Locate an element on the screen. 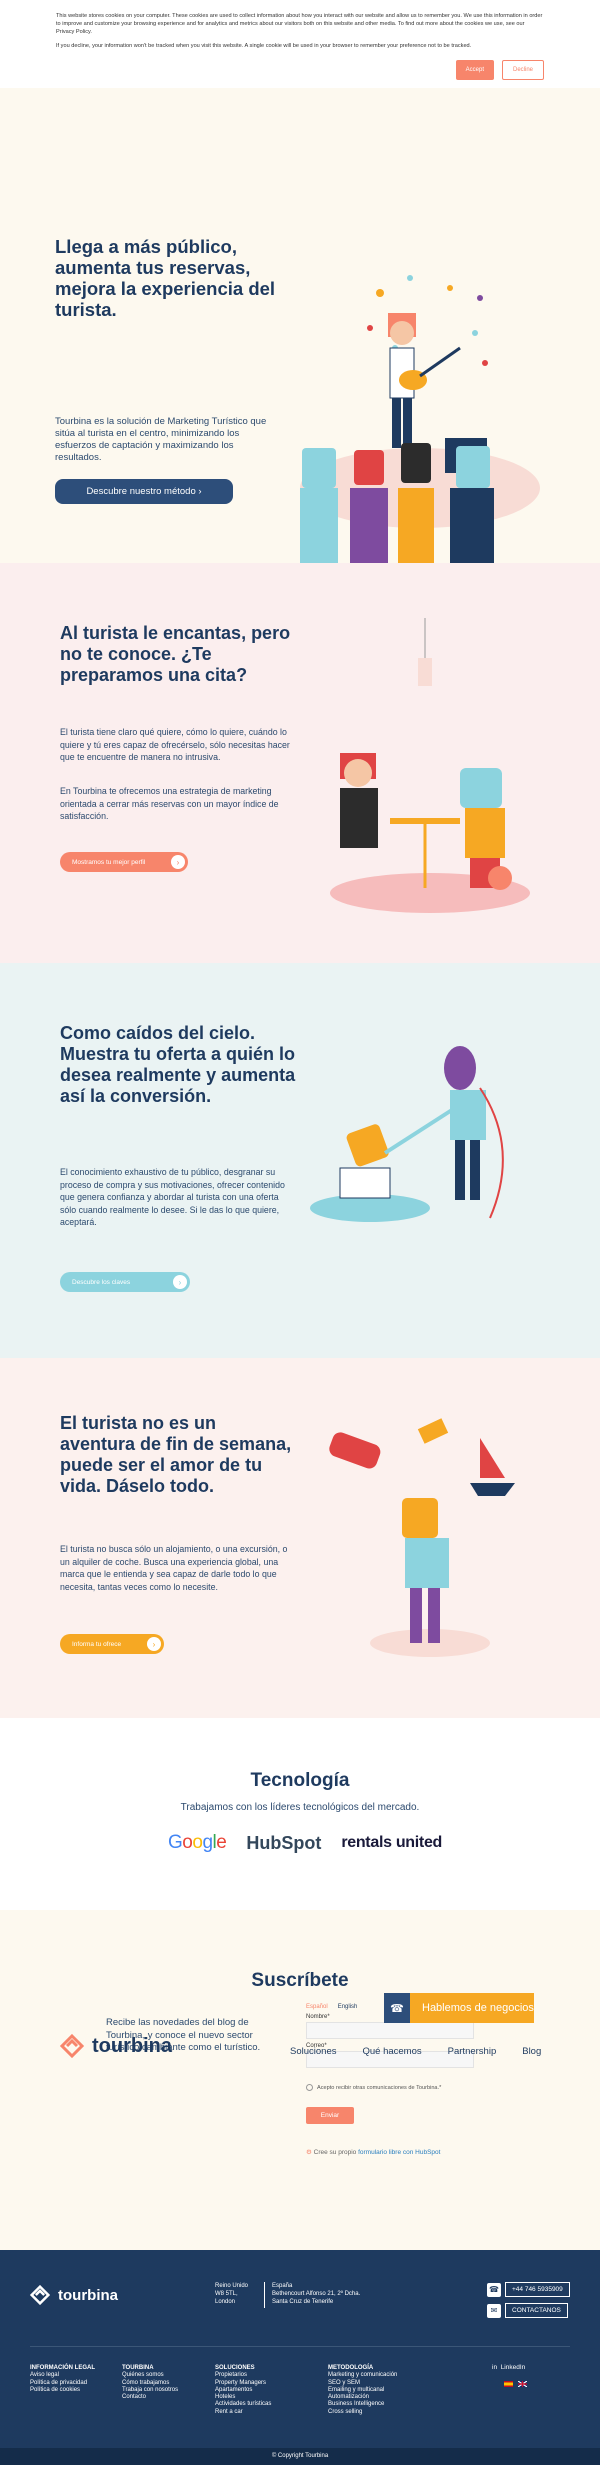 The height and width of the screenshot is (2465, 600). address-line: Bethencourt Alfonso 21, 2º Dcha. is located at coordinates (316, 2294).